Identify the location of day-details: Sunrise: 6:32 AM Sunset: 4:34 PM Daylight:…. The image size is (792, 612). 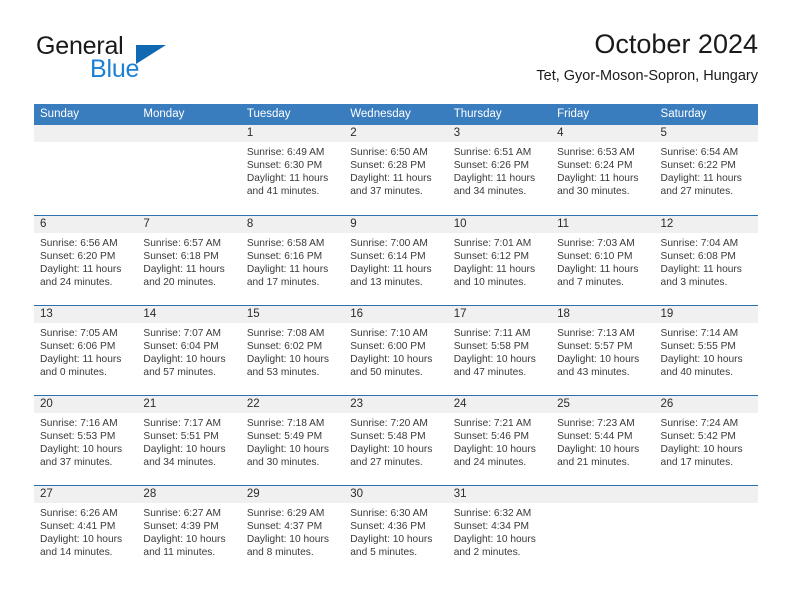
(499, 531).